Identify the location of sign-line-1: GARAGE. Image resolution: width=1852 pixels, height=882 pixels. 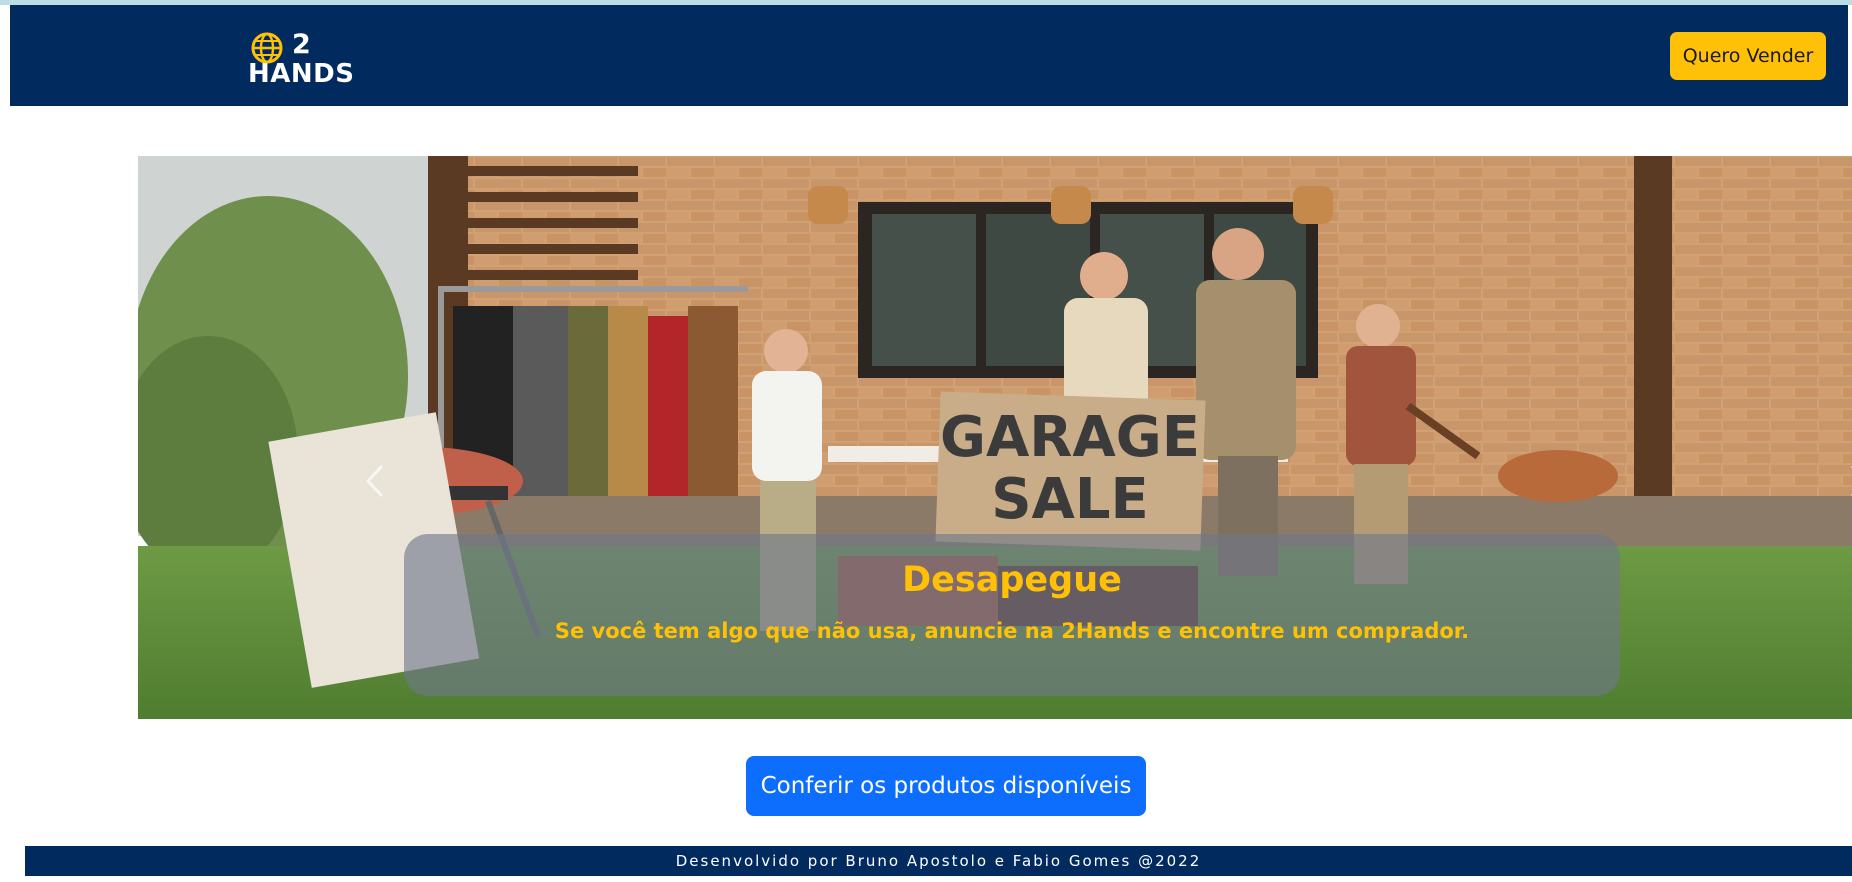
(1070, 437).